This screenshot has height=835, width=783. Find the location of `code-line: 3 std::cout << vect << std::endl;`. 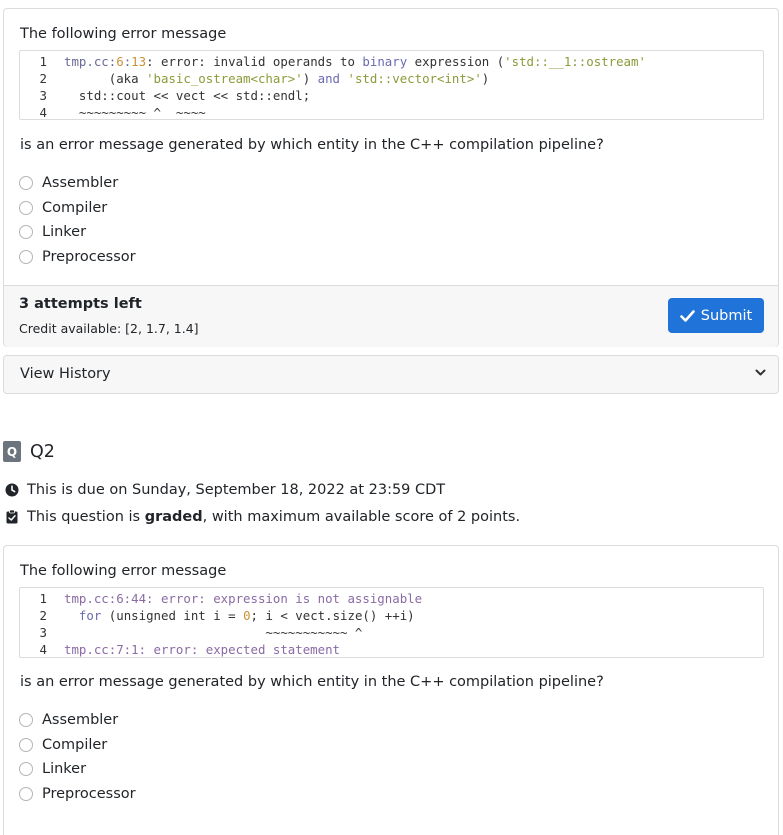

code-line: 3 std::cout << vect << std::endl; is located at coordinates (391, 95).